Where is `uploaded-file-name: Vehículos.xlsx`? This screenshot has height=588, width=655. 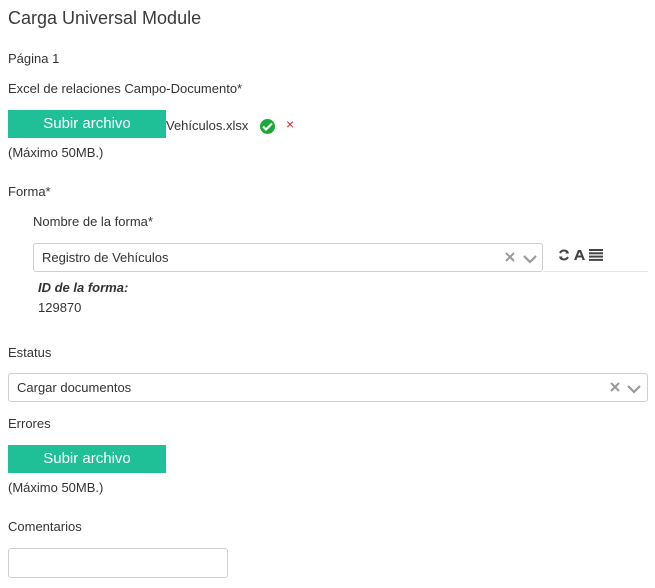 uploaded-file-name: Vehículos.xlsx is located at coordinates (207, 125).